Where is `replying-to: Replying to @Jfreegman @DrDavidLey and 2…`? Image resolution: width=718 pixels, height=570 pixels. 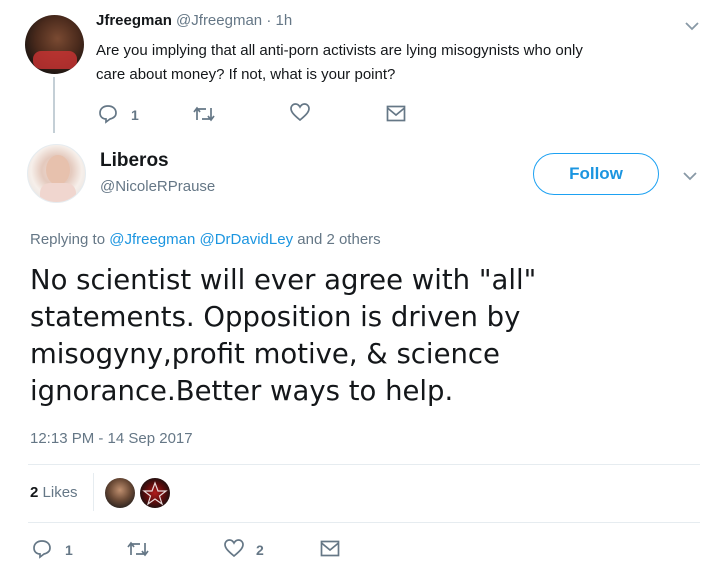
replying-to: Replying to @Jfreegman @DrDavidLey and 2… is located at coordinates (205, 239).